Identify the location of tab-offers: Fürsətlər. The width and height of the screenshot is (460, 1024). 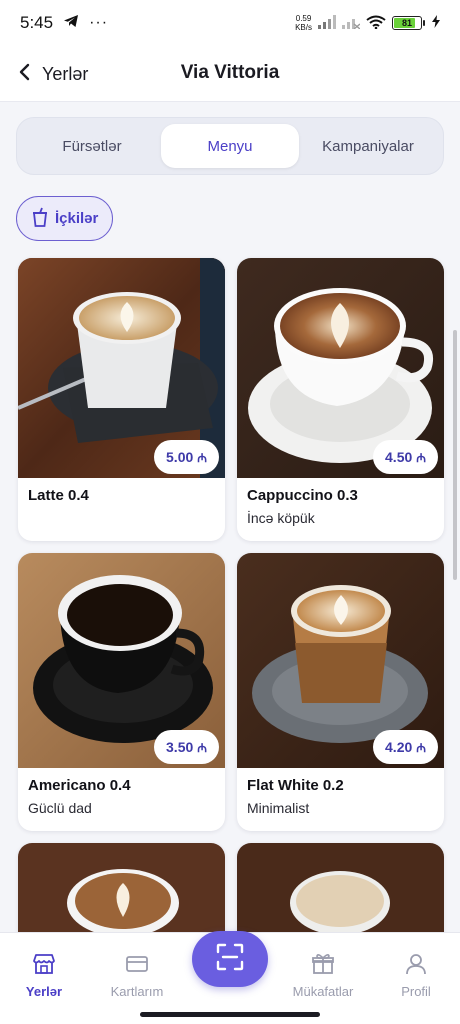
(92, 146).